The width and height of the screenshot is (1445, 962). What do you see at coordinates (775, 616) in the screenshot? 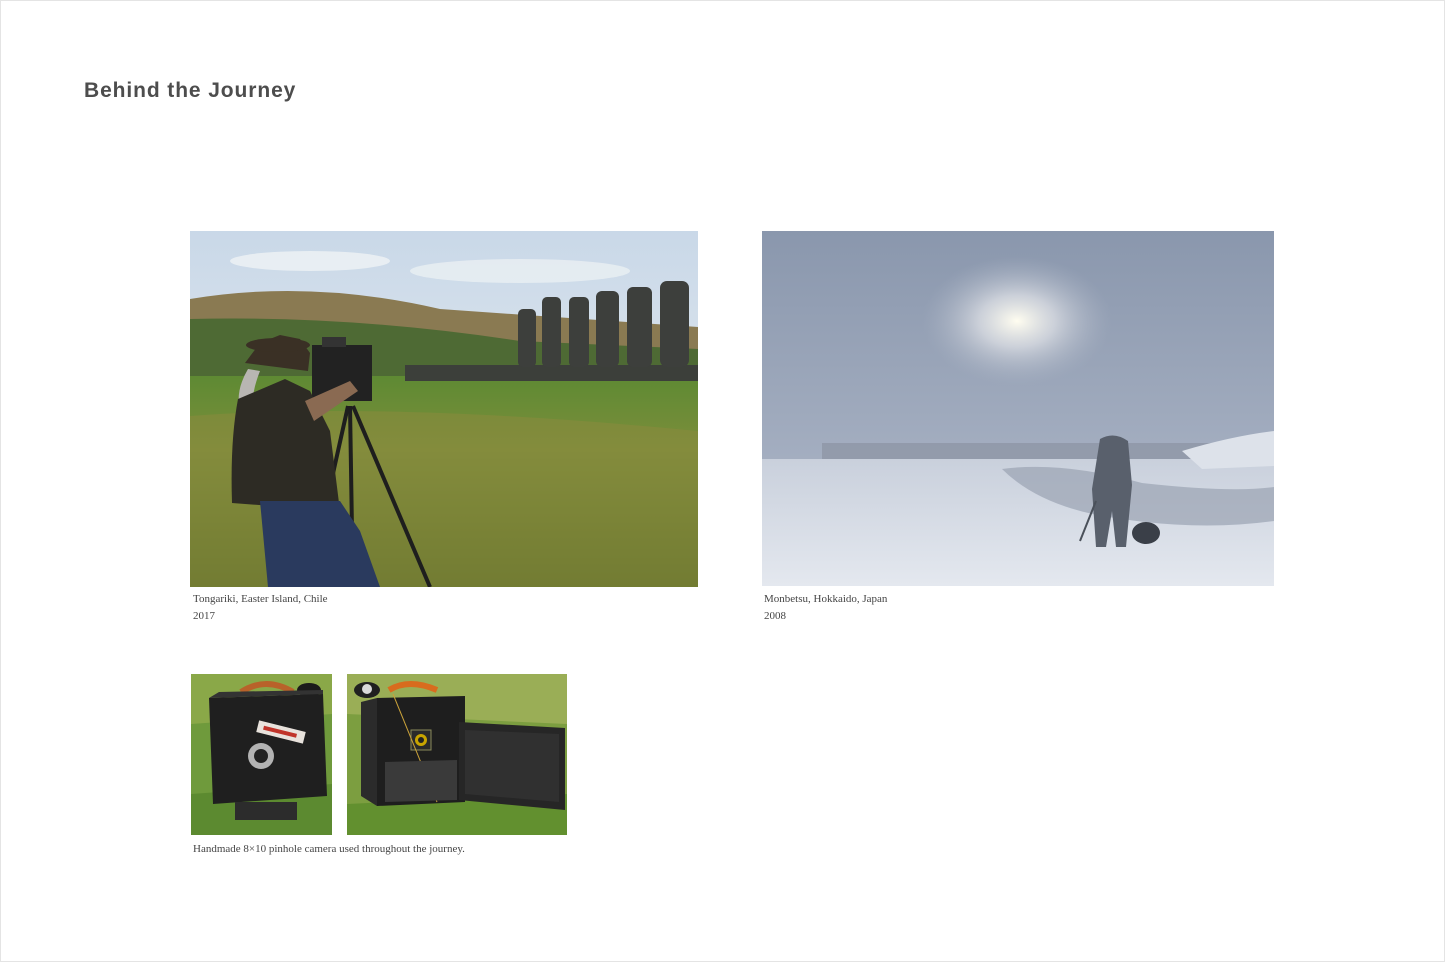
I see `caption-year: 2008` at bounding box center [775, 616].